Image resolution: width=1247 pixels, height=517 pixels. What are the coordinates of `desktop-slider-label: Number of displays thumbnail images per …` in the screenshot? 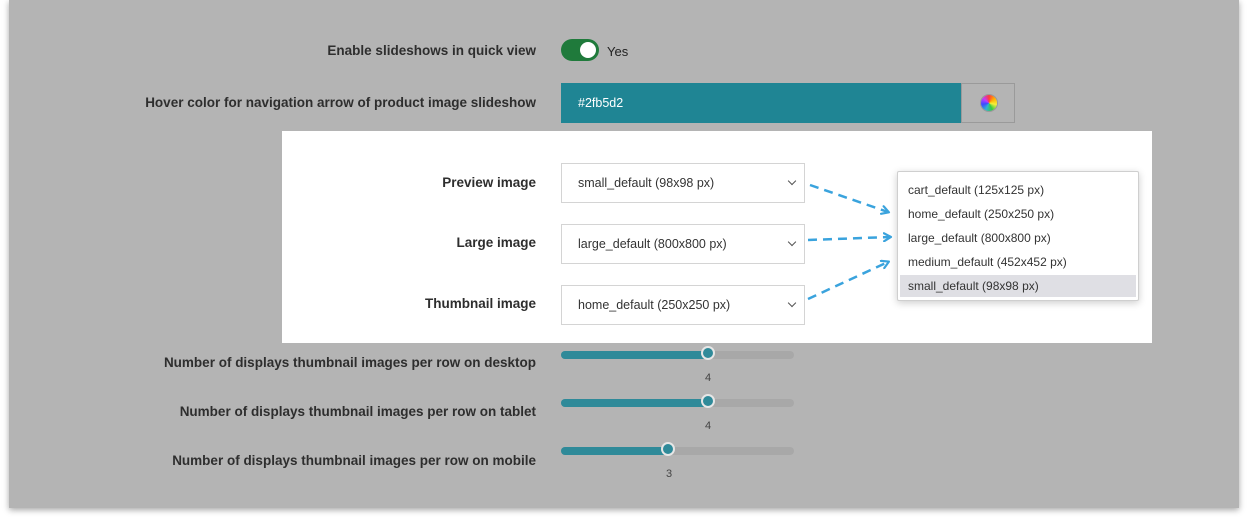 It's located at (349, 362).